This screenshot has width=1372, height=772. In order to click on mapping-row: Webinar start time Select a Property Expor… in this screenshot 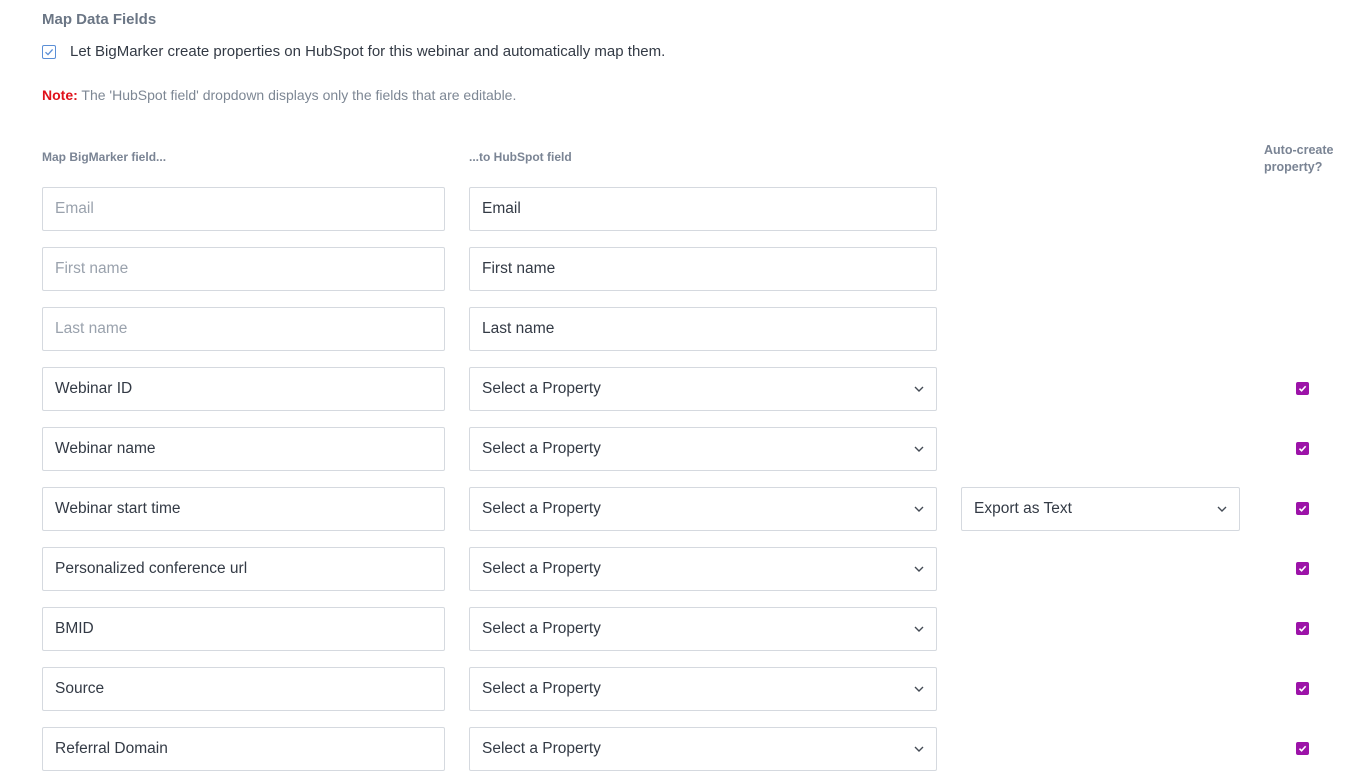, I will do `click(686, 509)`.